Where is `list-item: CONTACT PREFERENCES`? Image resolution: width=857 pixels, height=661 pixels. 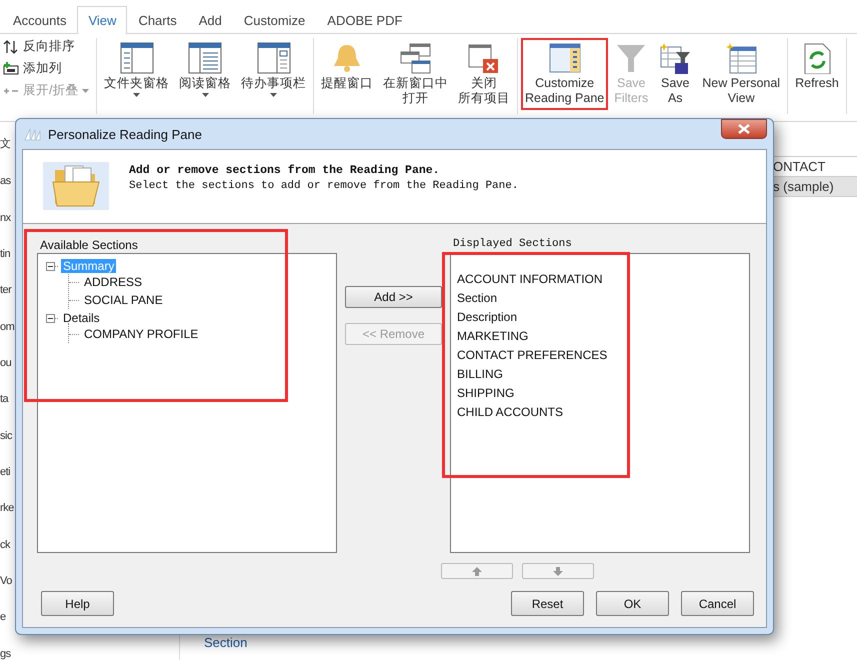 list-item: CONTACT PREFERENCES is located at coordinates (532, 356).